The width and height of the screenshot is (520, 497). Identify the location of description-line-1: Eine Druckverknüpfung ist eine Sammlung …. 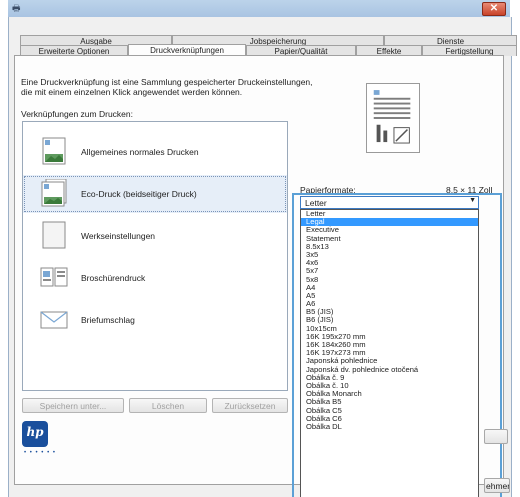
(167, 82).